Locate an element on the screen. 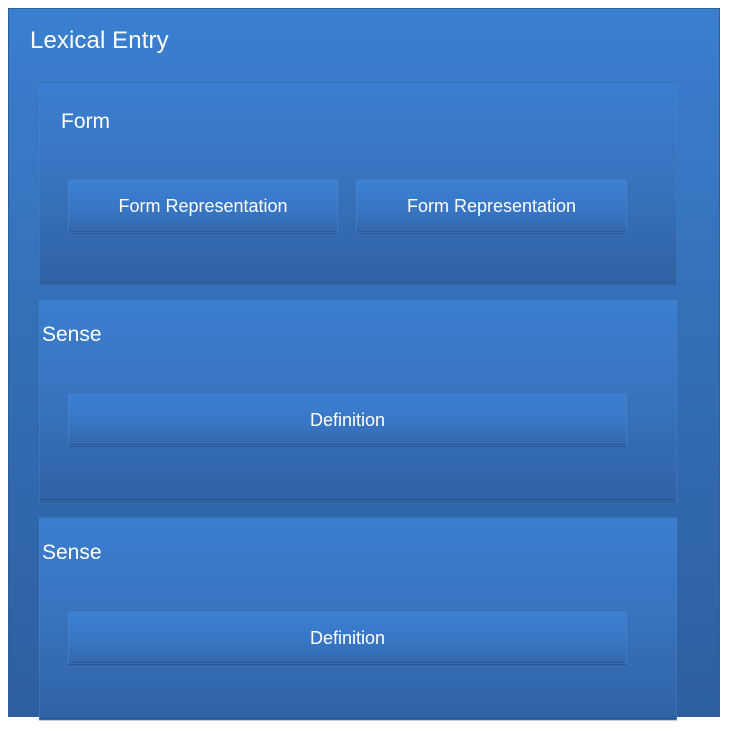 The height and width of the screenshot is (745, 737). form-label: Form is located at coordinates (85, 121).